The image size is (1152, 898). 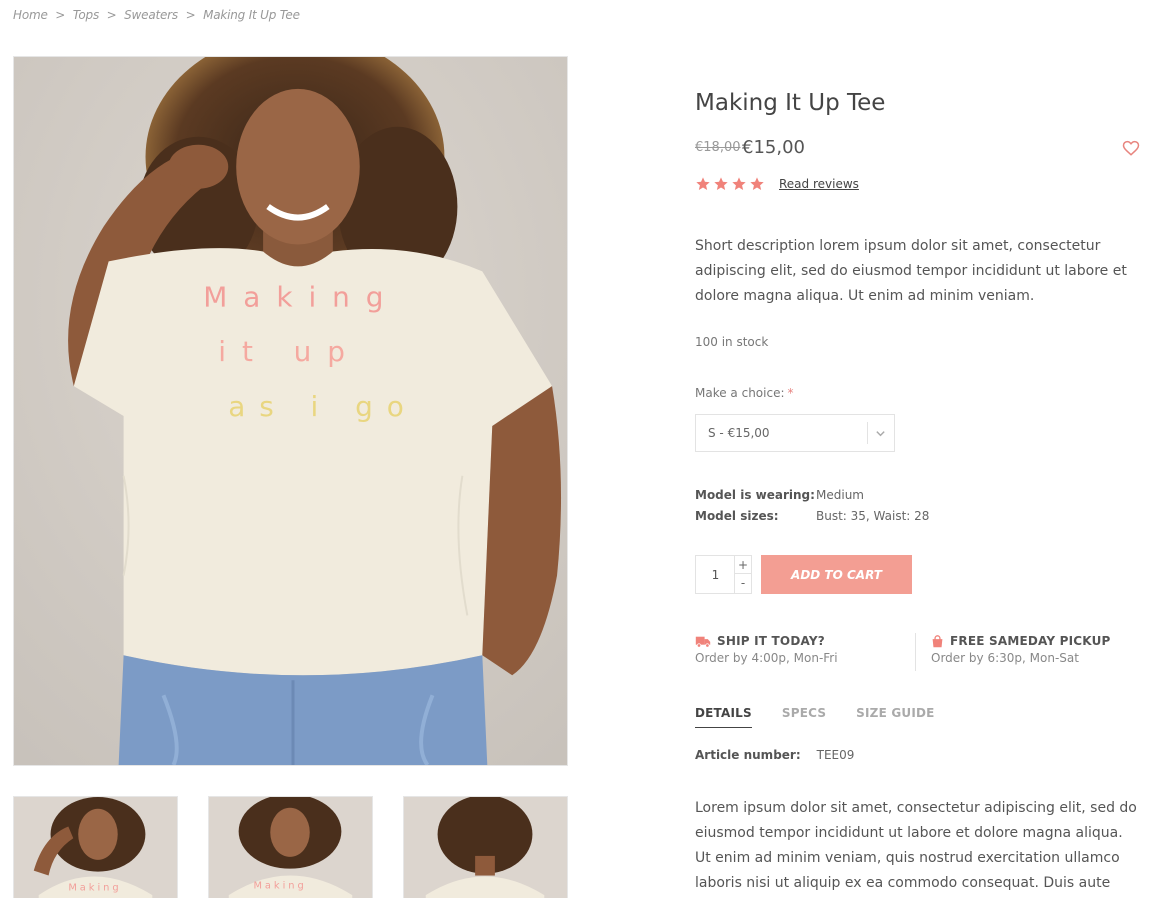 What do you see at coordinates (937, 640) in the screenshot?
I see `shopping-bag-icon` at bounding box center [937, 640].